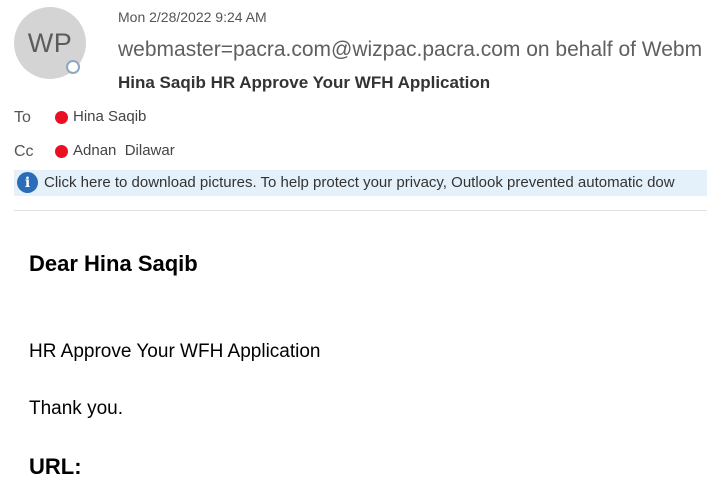 Image resolution: width=707 pixels, height=502 pixels. Describe the element at coordinates (175, 351) in the screenshot. I see `body-line-approval: HR Approve Your WFH Application` at that location.